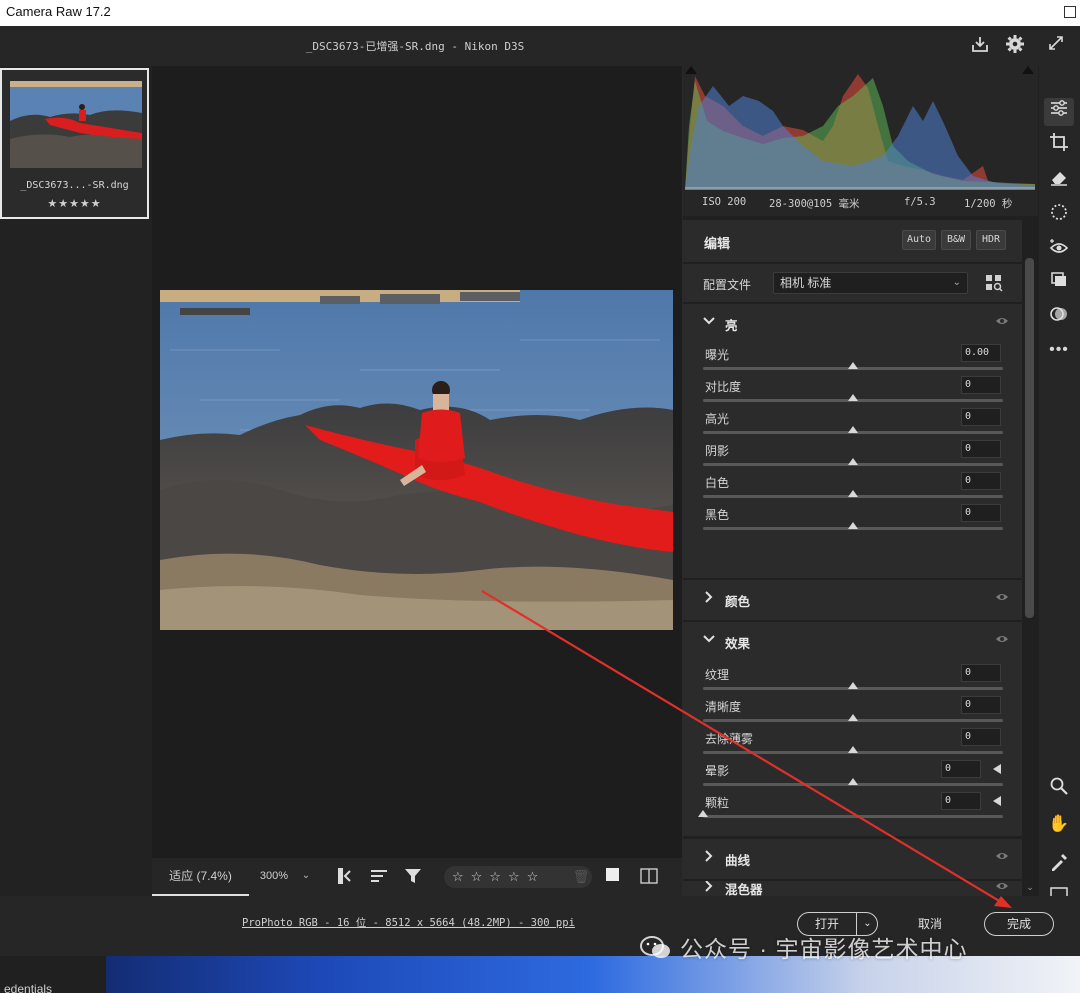  Describe the element at coordinates (1059, 866) in the screenshot. I see `eyedropper-icon` at that location.